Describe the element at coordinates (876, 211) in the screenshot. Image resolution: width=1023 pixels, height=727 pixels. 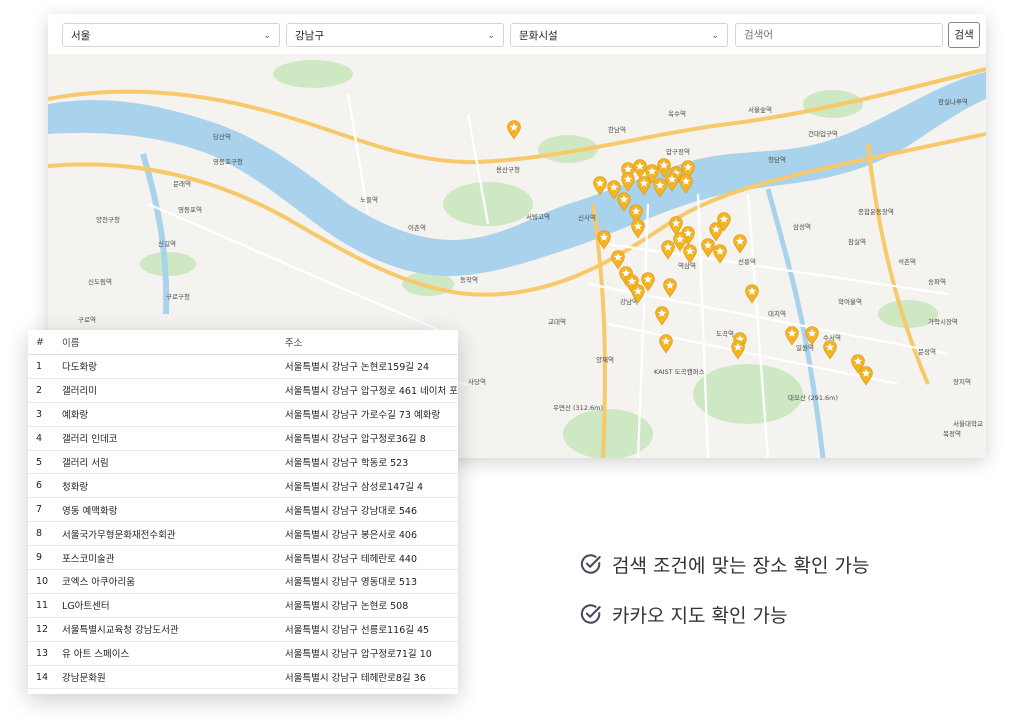
I see `map-label: 종합운동장역` at that location.